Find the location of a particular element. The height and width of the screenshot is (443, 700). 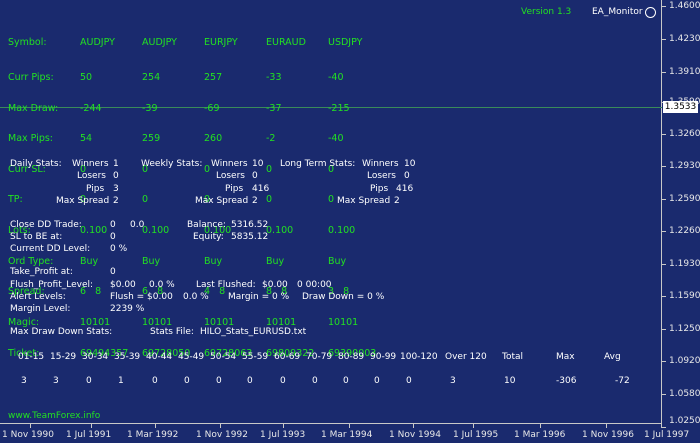

stats-file-label: Stats File: is located at coordinates (172, 332).